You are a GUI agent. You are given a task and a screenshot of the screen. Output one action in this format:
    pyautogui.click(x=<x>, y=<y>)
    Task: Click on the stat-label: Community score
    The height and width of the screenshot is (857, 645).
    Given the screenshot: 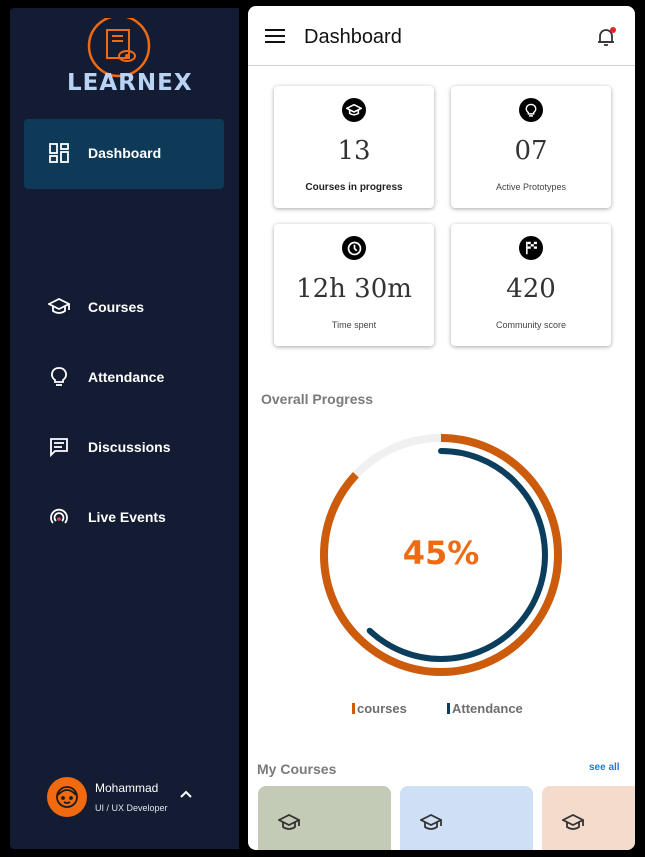 What is the action you would take?
    pyautogui.click(x=531, y=325)
    